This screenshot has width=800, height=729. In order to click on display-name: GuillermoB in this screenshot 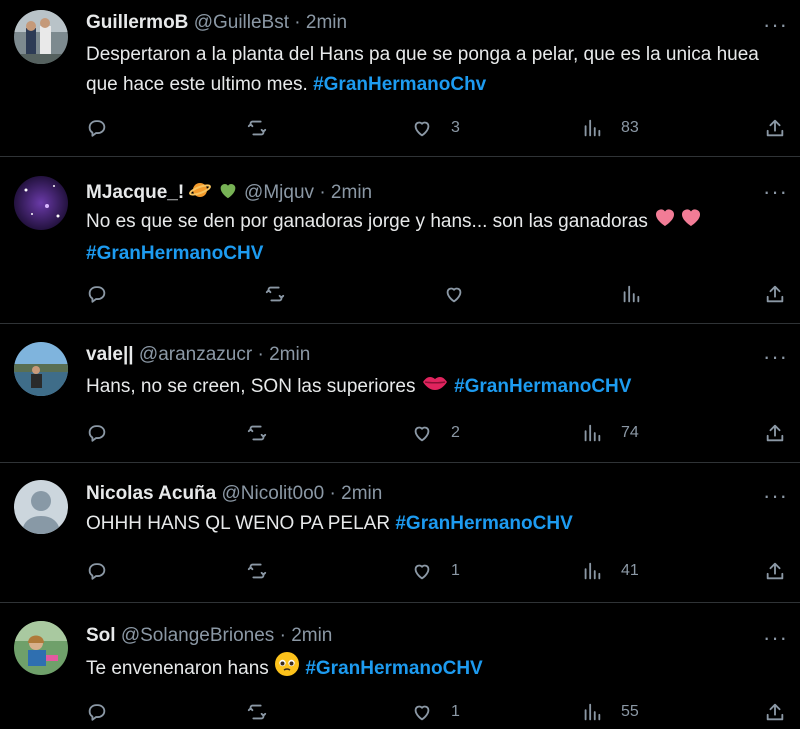, I will do `click(137, 22)`.